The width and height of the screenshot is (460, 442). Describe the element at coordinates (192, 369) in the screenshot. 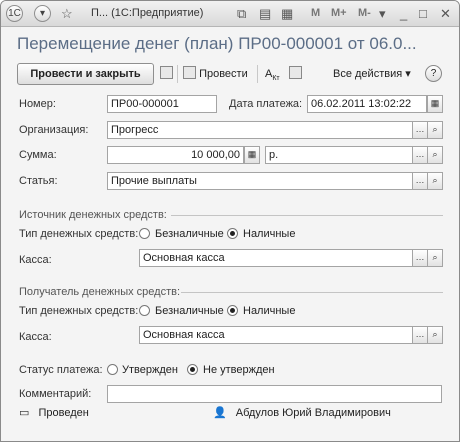

I see `status-not-approved-radio` at that location.